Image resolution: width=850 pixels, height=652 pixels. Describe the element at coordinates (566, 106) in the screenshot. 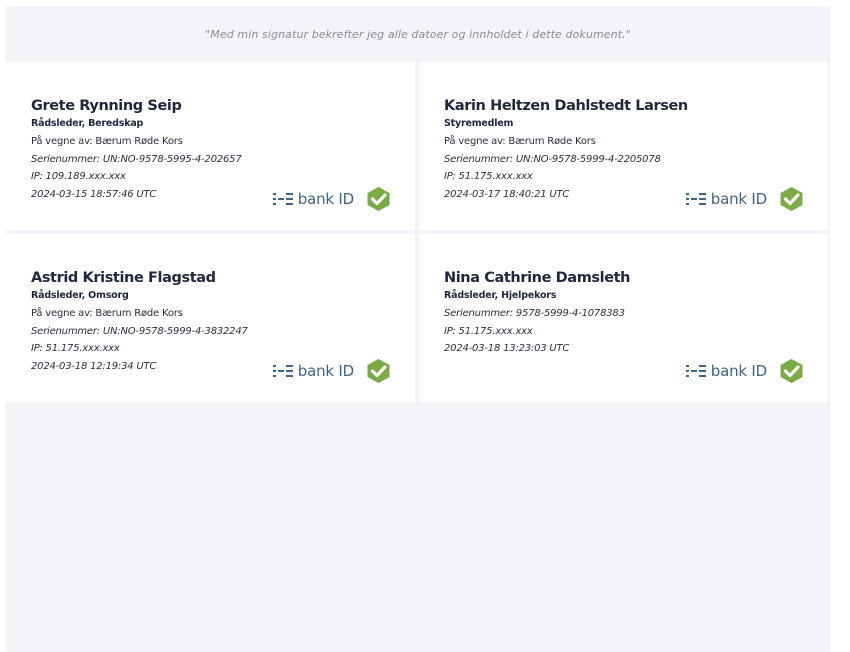

I see `signer-name: Karin Heltzen Dahlstedt Larsen` at that location.